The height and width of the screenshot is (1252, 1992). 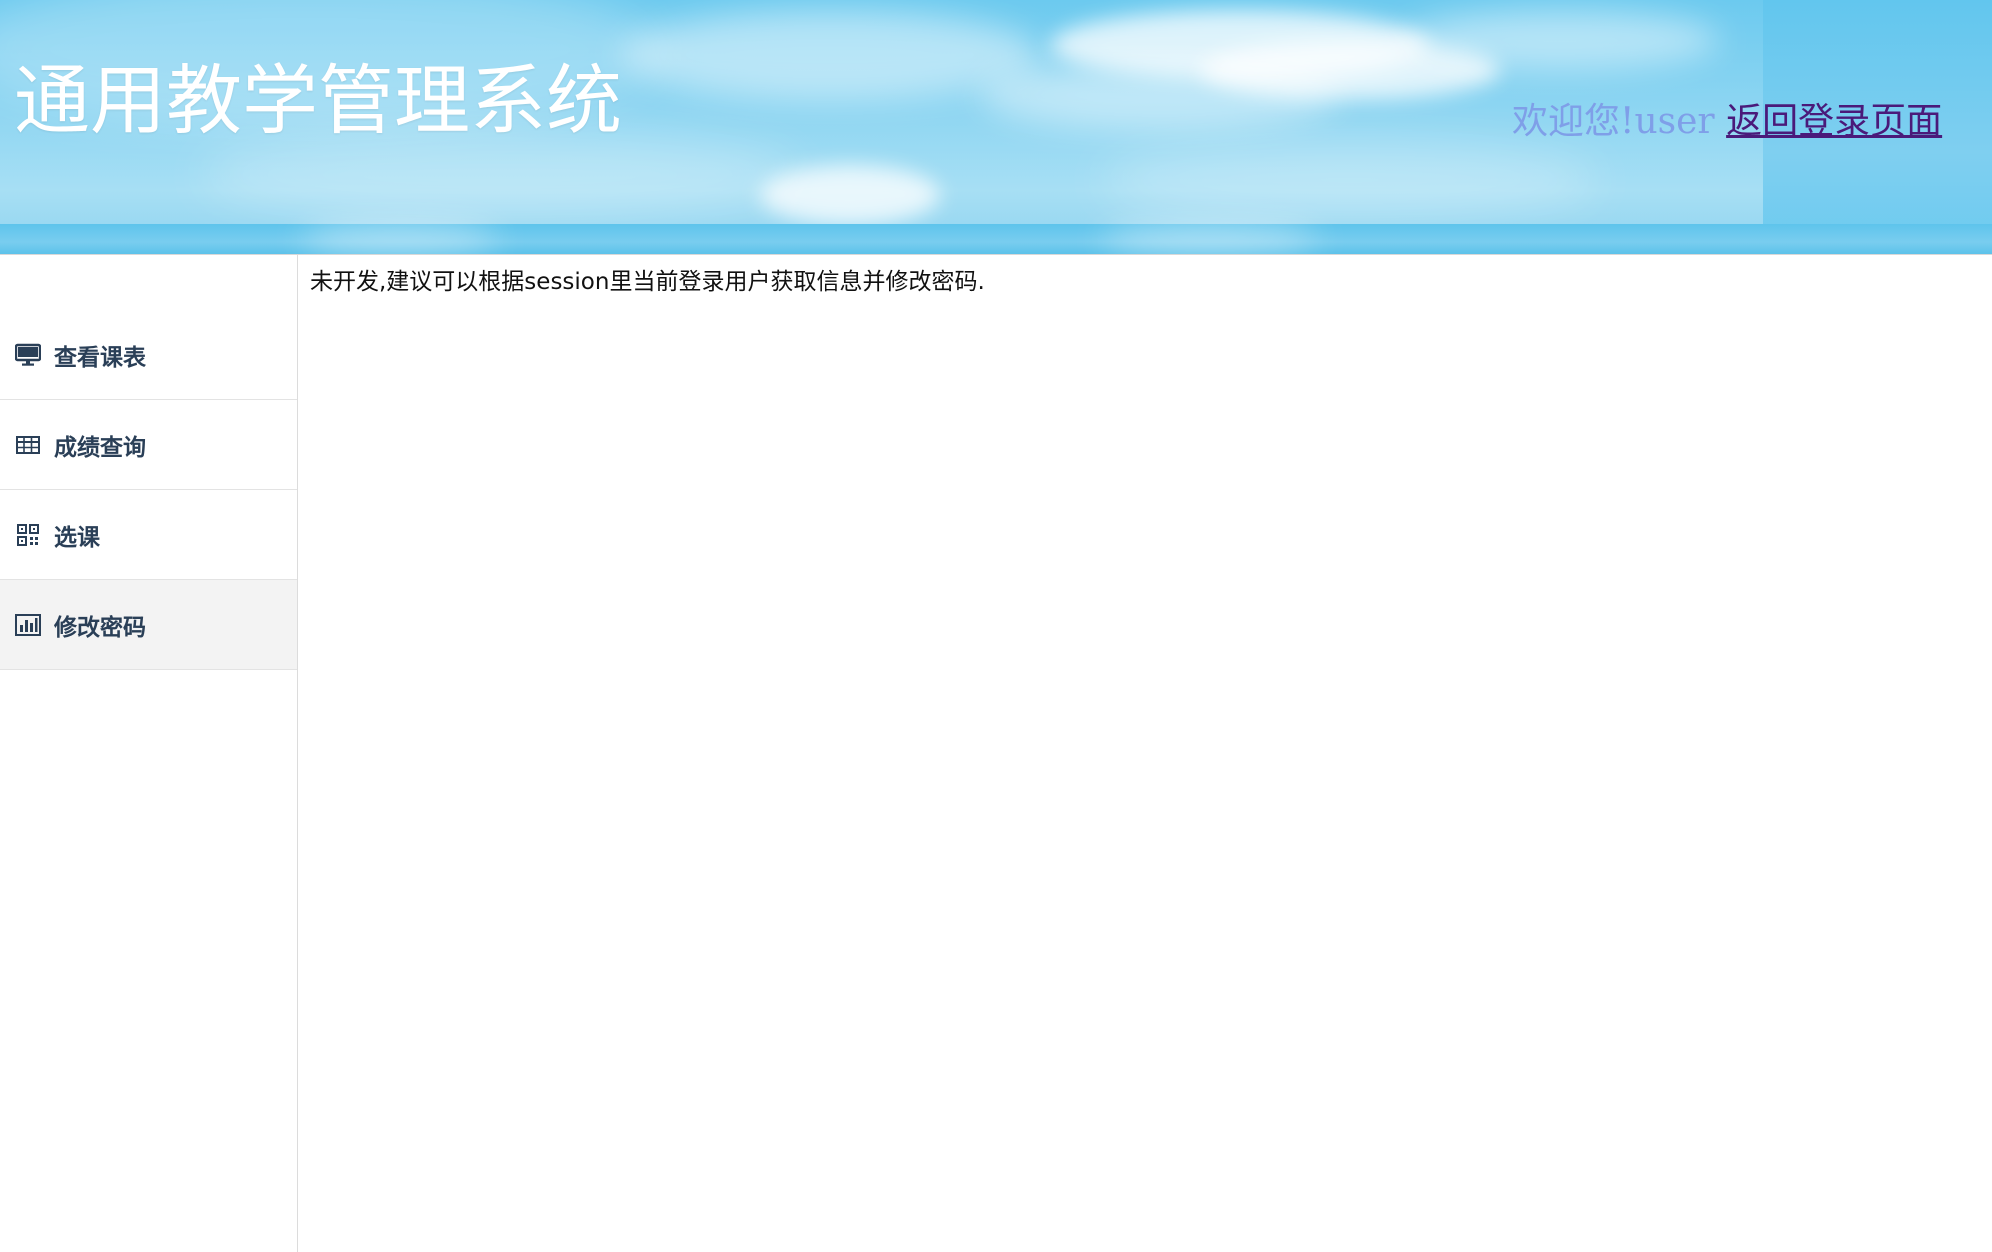 I want to click on sidebar-item-label: 修改密码, so click(x=100, y=627).